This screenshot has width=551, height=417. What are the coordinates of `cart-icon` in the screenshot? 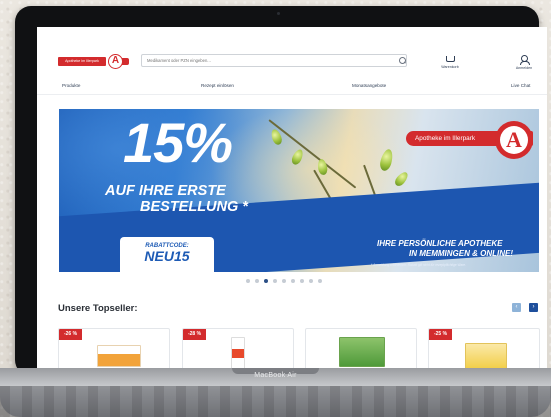 It's located at (450, 59).